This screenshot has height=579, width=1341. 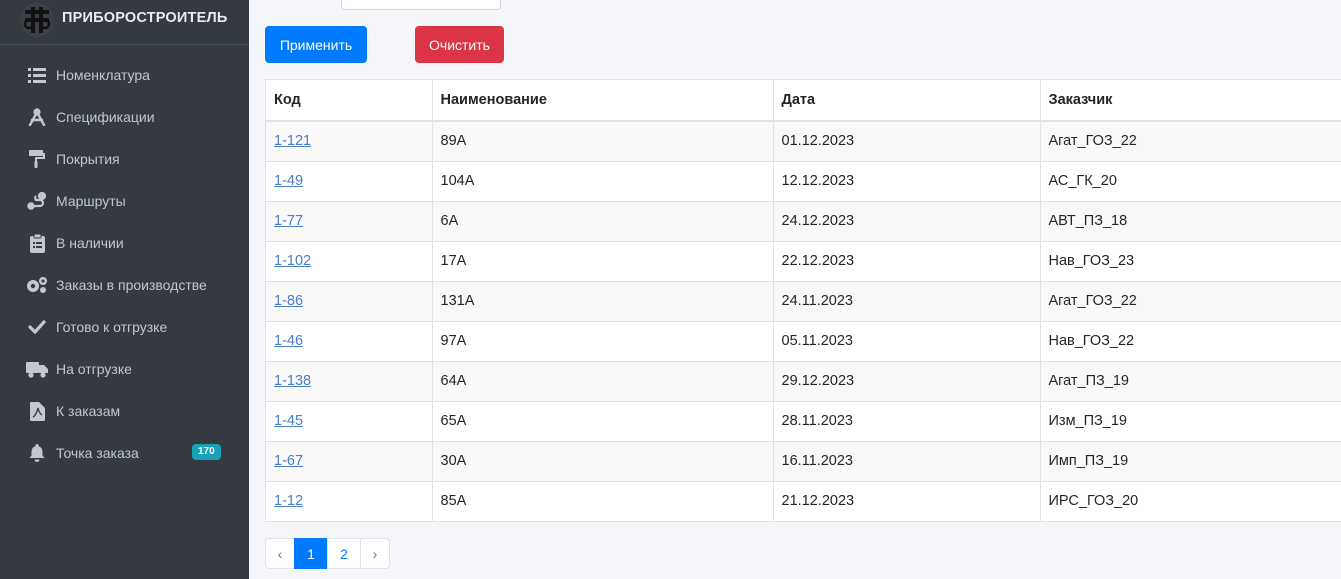 What do you see at coordinates (124, 159) in the screenshot?
I see `sidebar-item-coatings: Покрытия` at bounding box center [124, 159].